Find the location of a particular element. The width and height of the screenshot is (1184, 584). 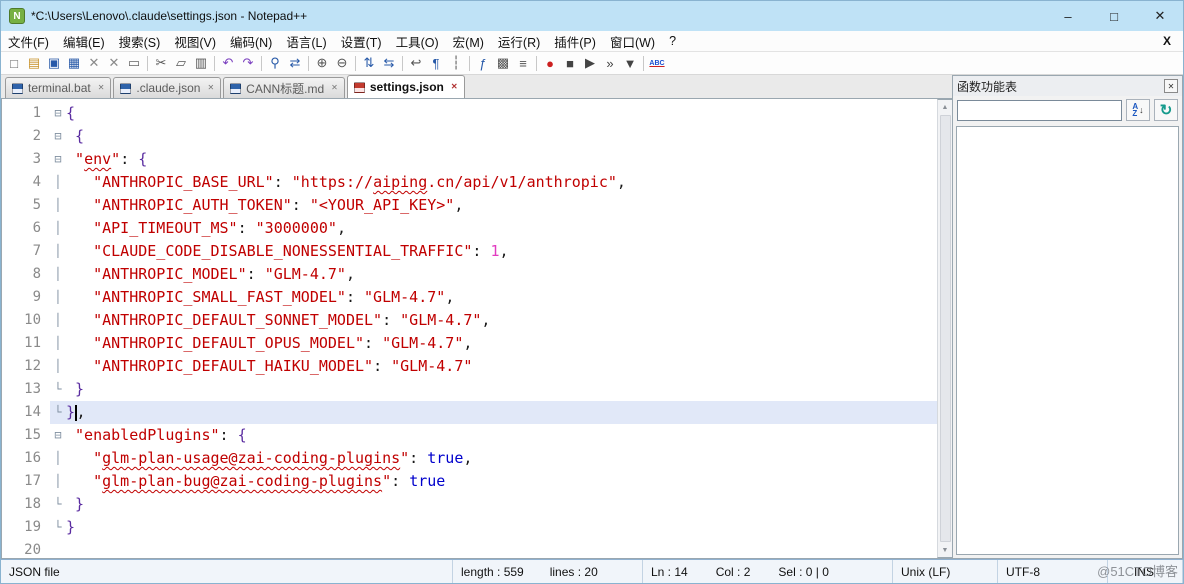

macro-save-icon: ▼ is located at coordinates (630, 63).